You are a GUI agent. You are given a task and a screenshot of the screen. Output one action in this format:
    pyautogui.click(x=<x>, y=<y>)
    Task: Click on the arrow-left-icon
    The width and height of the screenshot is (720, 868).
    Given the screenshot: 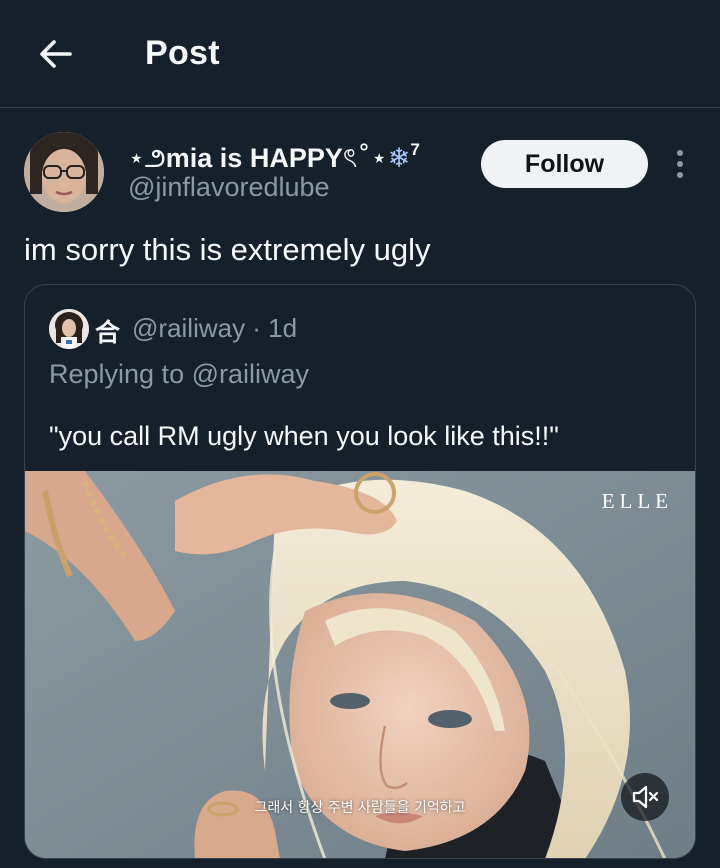 What is the action you would take?
    pyautogui.click(x=56, y=54)
    